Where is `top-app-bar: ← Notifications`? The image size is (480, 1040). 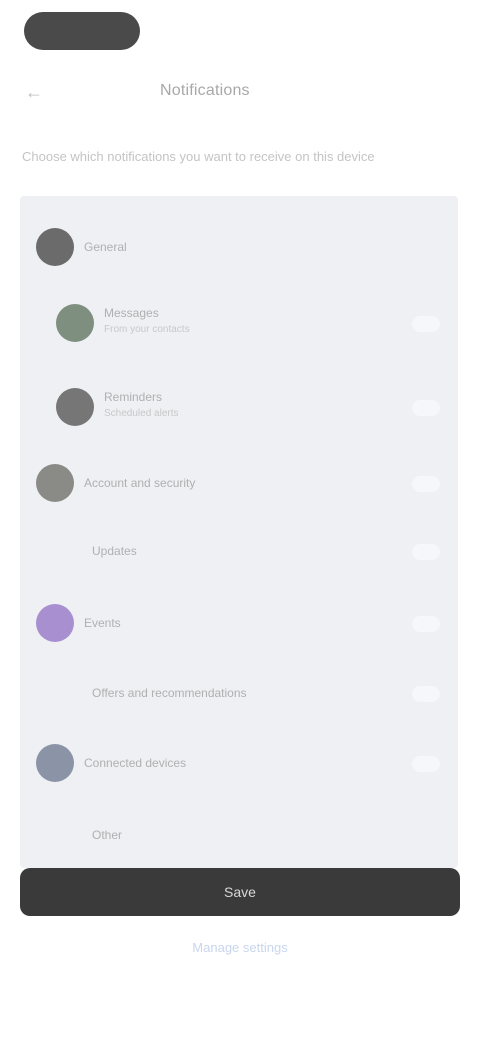 top-app-bar: ← Notifications is located at coordinates (240, 92).